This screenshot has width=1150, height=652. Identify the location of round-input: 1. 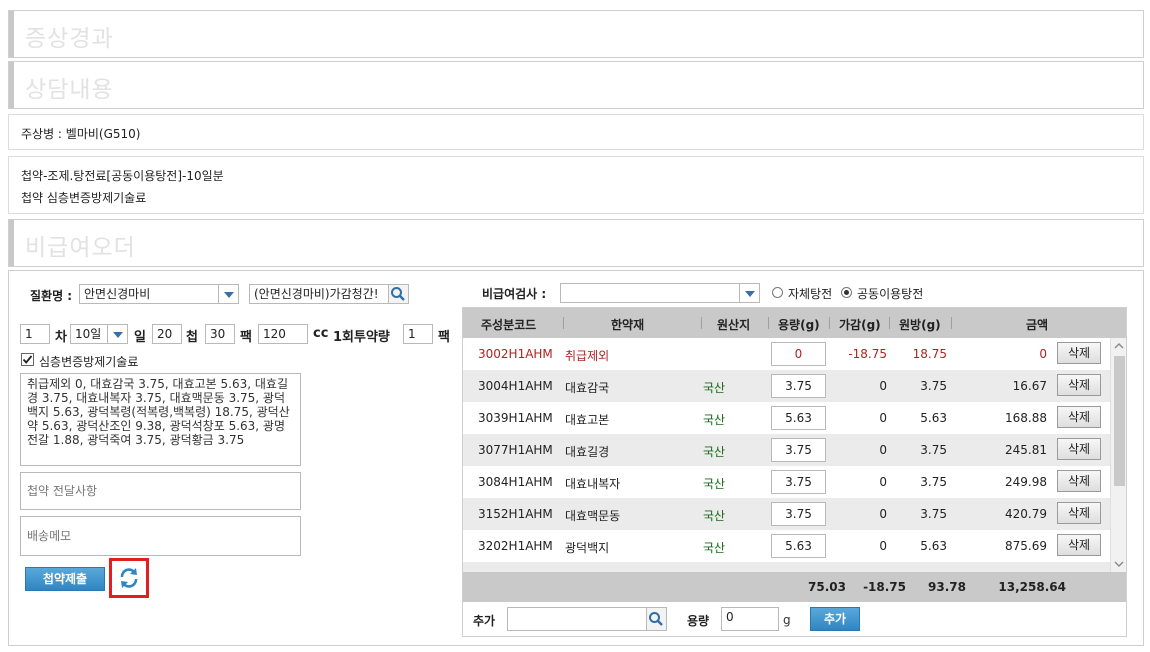
(35, 334).